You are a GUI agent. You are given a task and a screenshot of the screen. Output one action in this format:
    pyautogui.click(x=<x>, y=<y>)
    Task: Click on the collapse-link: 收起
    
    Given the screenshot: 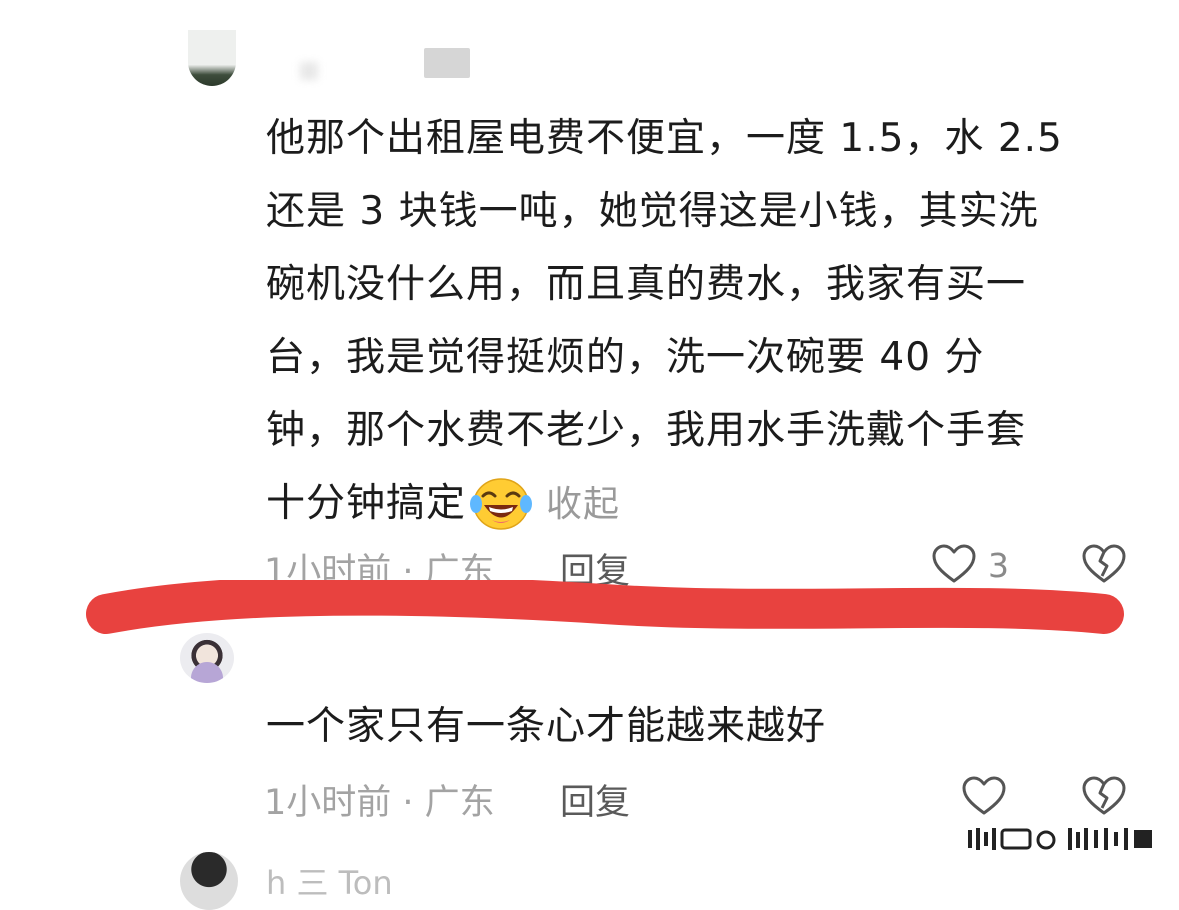 What is the action you would take?
    pyautogui.click(x=583, y=504)
    